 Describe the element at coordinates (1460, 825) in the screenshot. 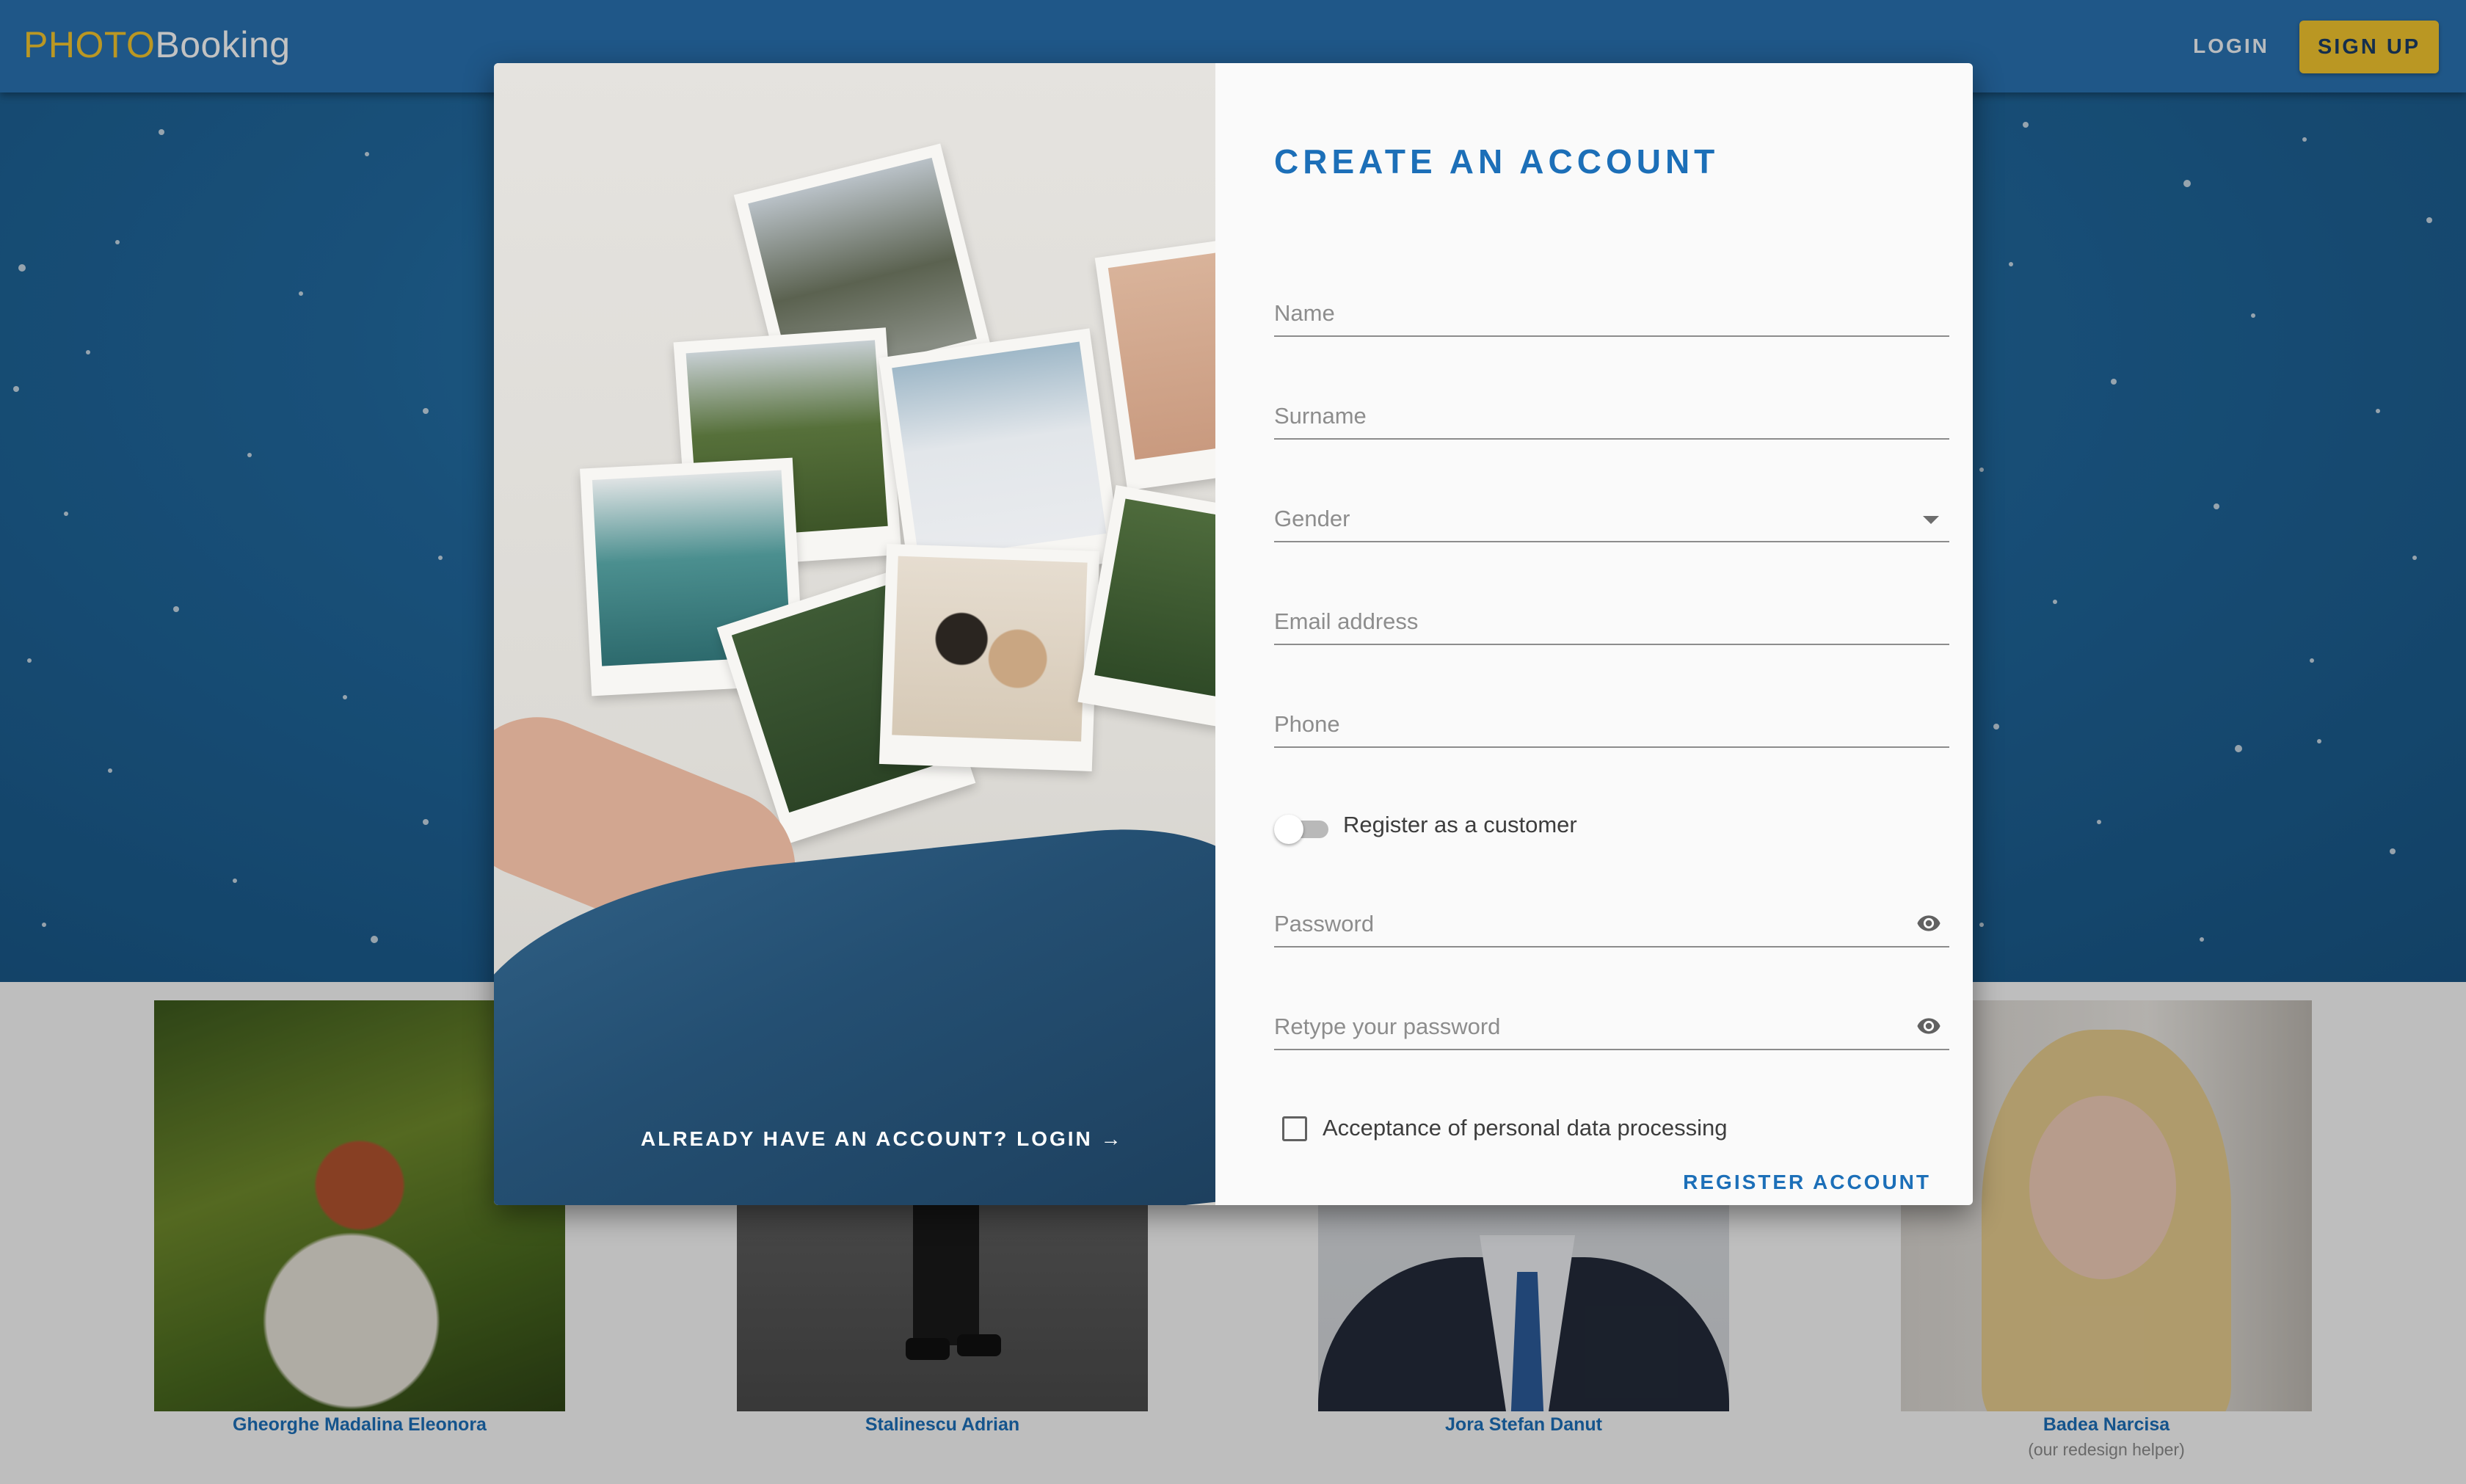

I see `register-as-customer-label: Register as a customer` at that location.